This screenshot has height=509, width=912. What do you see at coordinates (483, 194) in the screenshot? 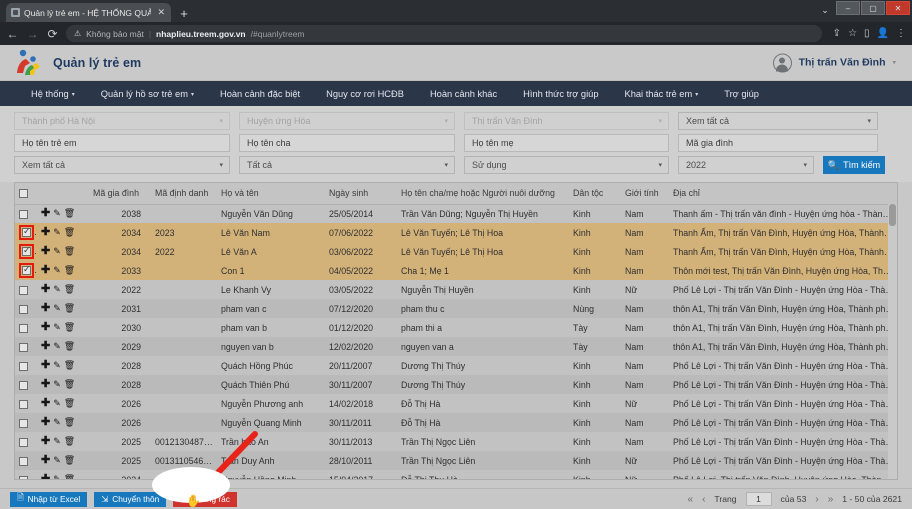
I see `th-cha-me: Họ tên cha/mẹ hoặc Người nuôi dưỡng` at bounding box center [483, 194].